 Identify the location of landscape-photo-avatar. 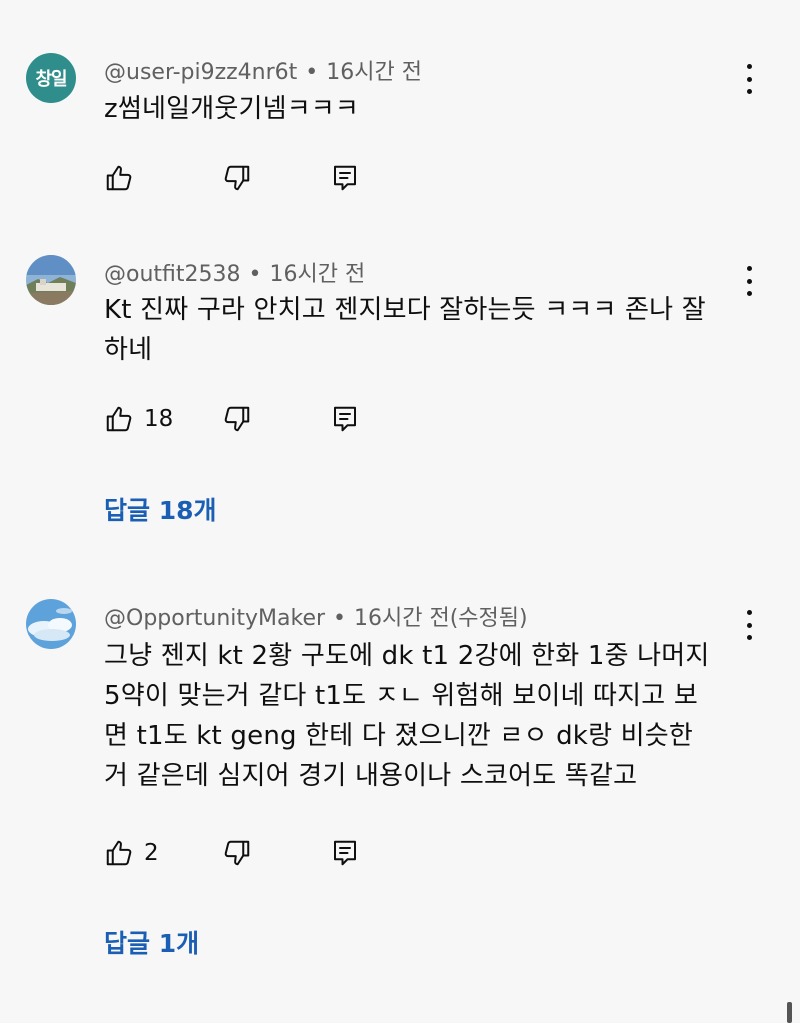
(51, 280).